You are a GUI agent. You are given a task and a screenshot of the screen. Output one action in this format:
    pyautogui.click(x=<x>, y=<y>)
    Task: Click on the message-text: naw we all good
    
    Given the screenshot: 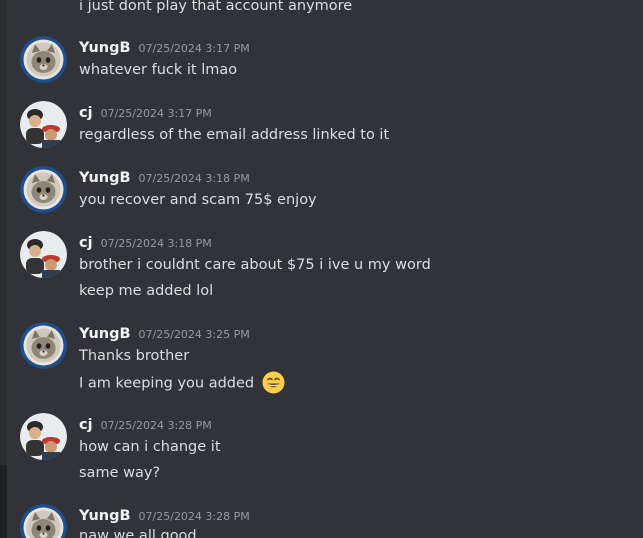 What is the action you would take?
    pyautogui.click(x=138, y=533)
    